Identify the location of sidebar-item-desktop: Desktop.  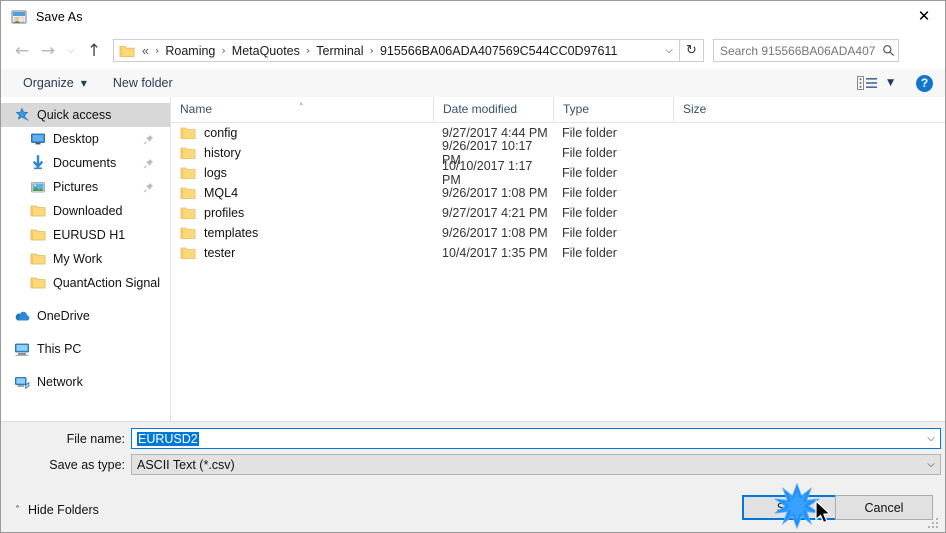
(85, 139).